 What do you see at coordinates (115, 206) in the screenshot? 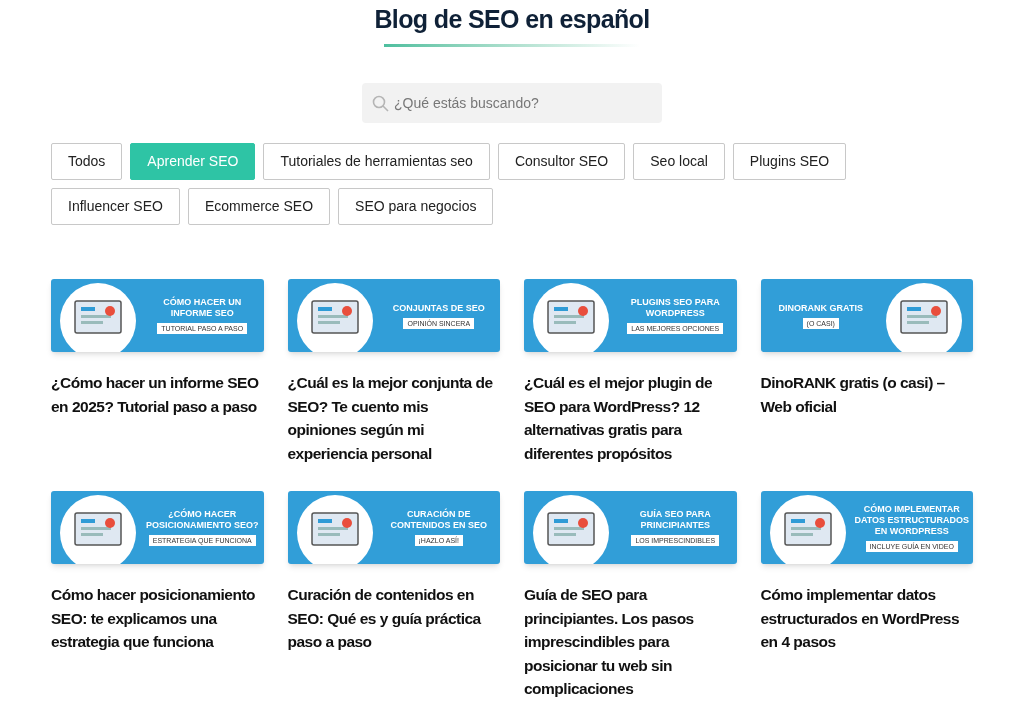
I see `category-filter: Influencer SEO` at bounding box center [115, 206].